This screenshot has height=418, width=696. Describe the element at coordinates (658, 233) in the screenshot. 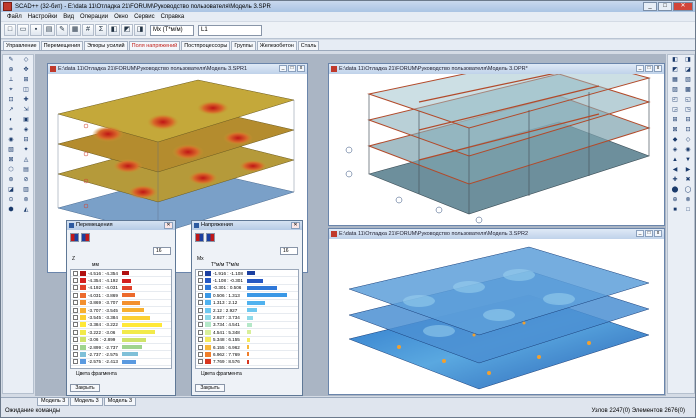

I see `close-icon: x` at that location.